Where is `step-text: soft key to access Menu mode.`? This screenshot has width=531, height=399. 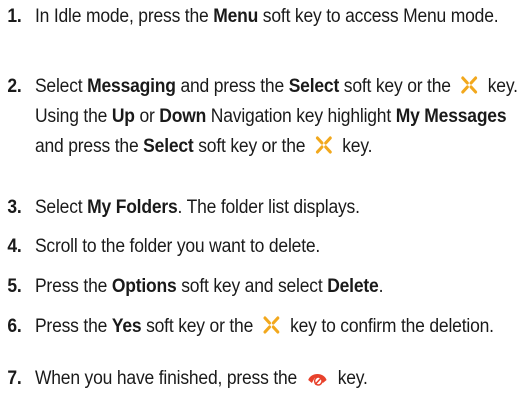 step-text: soft key to access Menu mode. is located at coordinates (378, 16).